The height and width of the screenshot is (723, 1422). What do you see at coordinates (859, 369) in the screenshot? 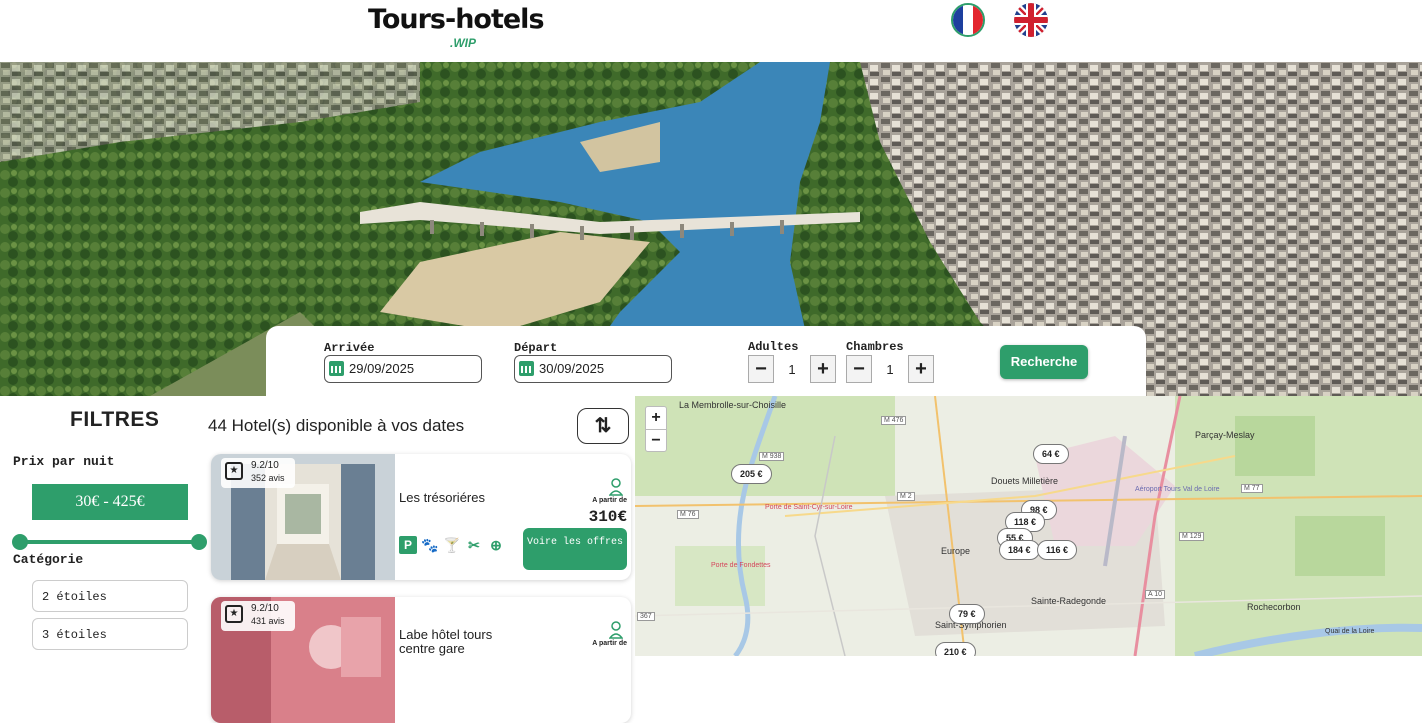
I see `rooms-decrement-button: −` at bounding box center [859, 369].